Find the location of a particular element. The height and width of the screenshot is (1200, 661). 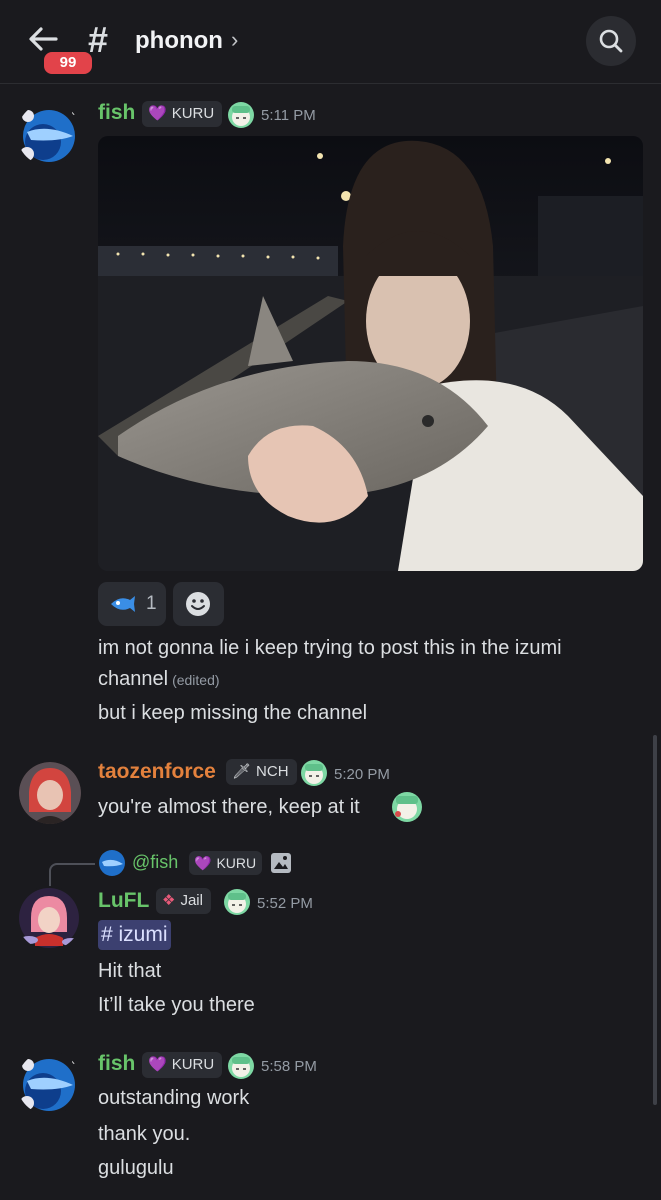

timestamp: 5:20 PM is located at coordinates (362, 774).